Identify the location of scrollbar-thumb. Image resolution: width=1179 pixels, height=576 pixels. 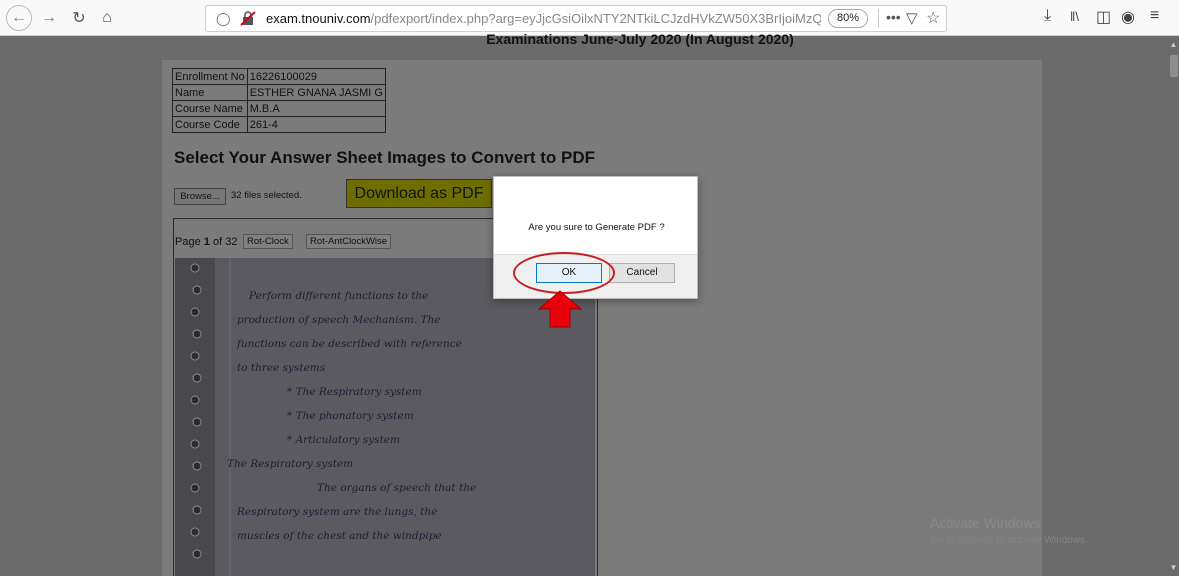
(1174, 66).